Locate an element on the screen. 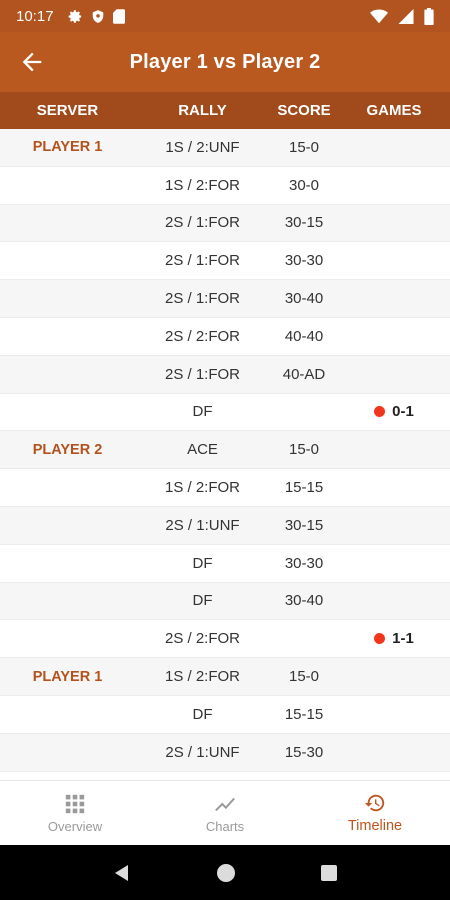 This screenshot has height=900, width=450. header-rally: RALLY is located at coordinates (202, 110).